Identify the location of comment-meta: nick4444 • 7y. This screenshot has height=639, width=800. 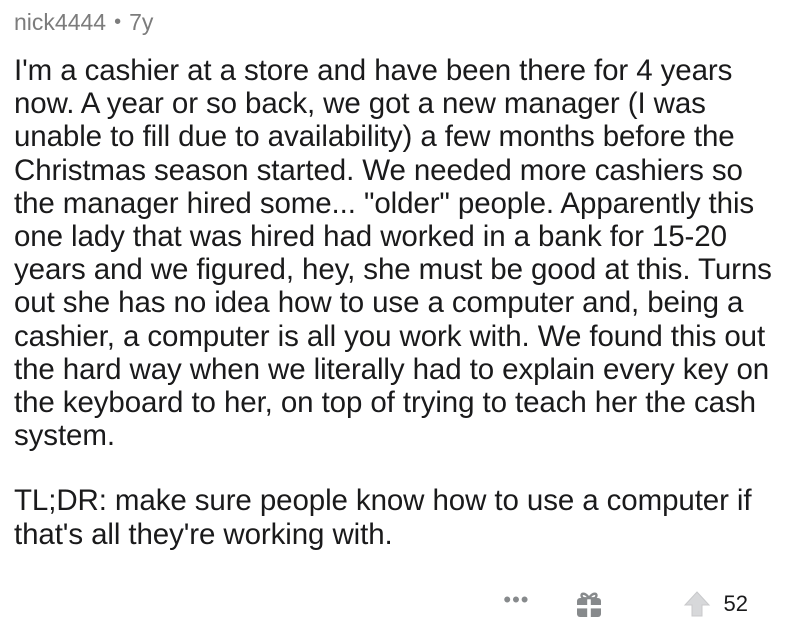
(399, 22).